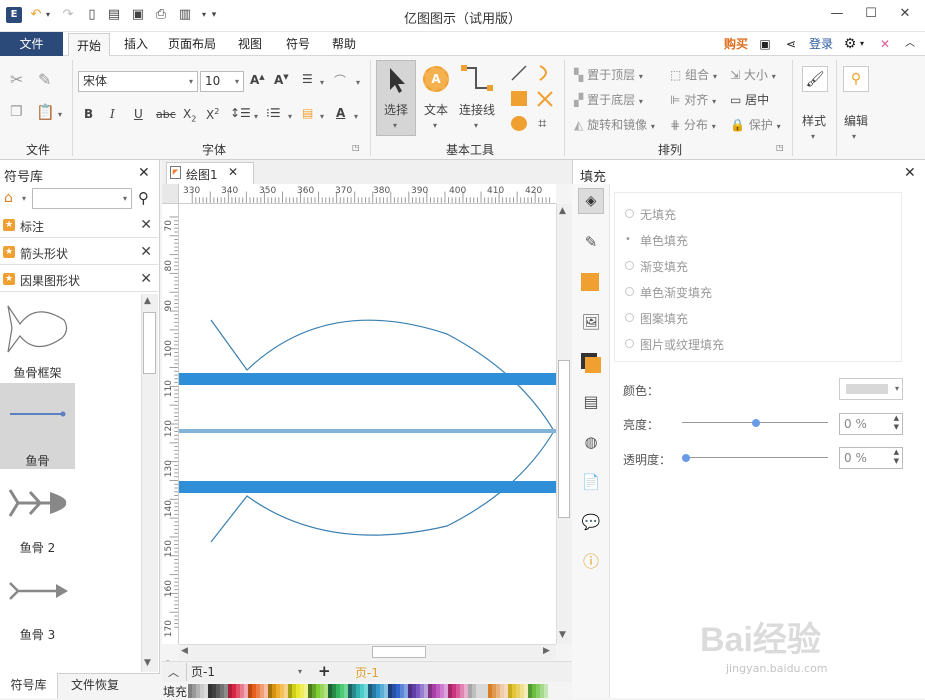 This screenshot has height=700, width=925. What do you see at coordinates (298, 44) in the screenshot?
I see `tab-symbol: 符号` at bounding box center [298, 44].